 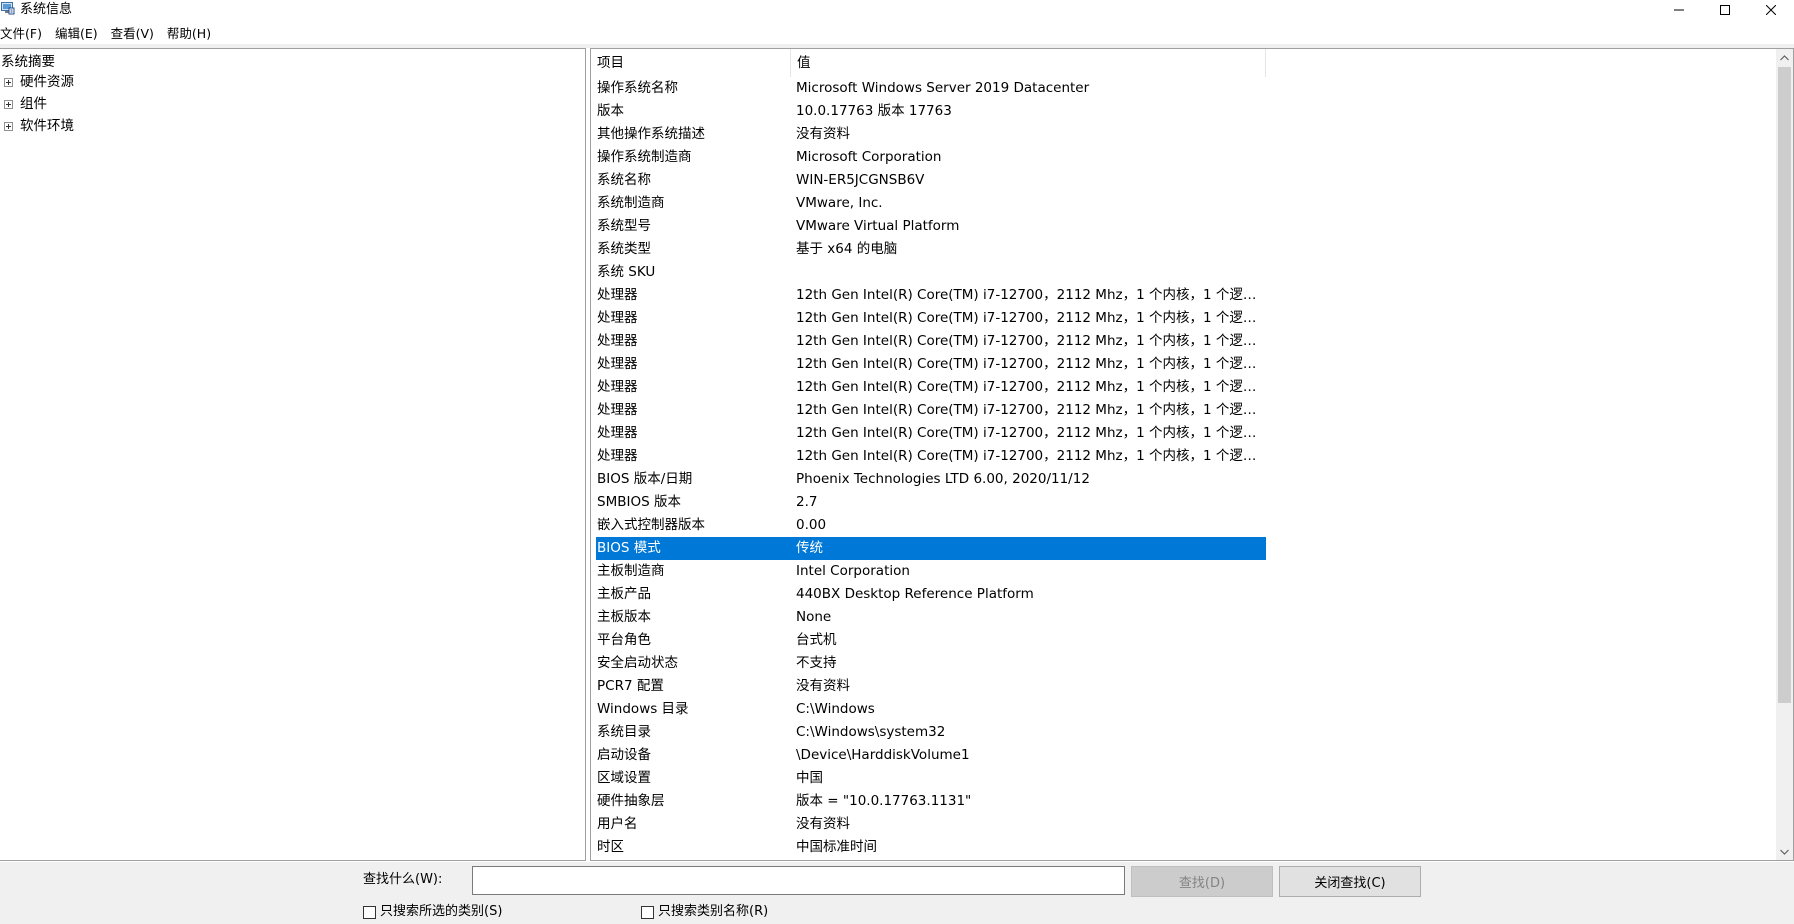 I want to click on search-selected-category-checkbox: 只搜索所选的类别(S), so click(x=432, y=912).